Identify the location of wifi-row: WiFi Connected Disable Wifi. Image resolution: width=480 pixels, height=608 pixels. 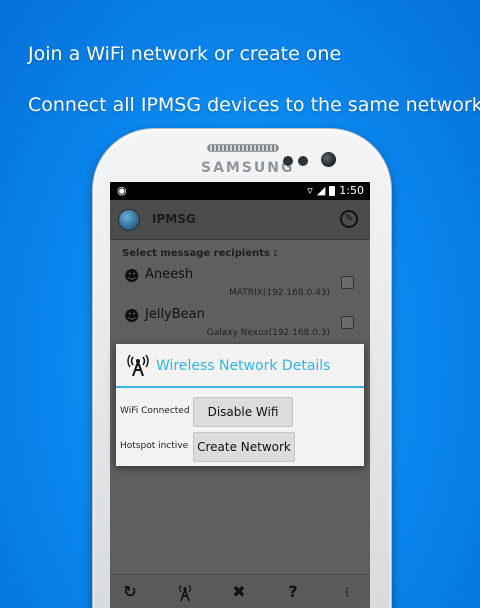
(240, 412).